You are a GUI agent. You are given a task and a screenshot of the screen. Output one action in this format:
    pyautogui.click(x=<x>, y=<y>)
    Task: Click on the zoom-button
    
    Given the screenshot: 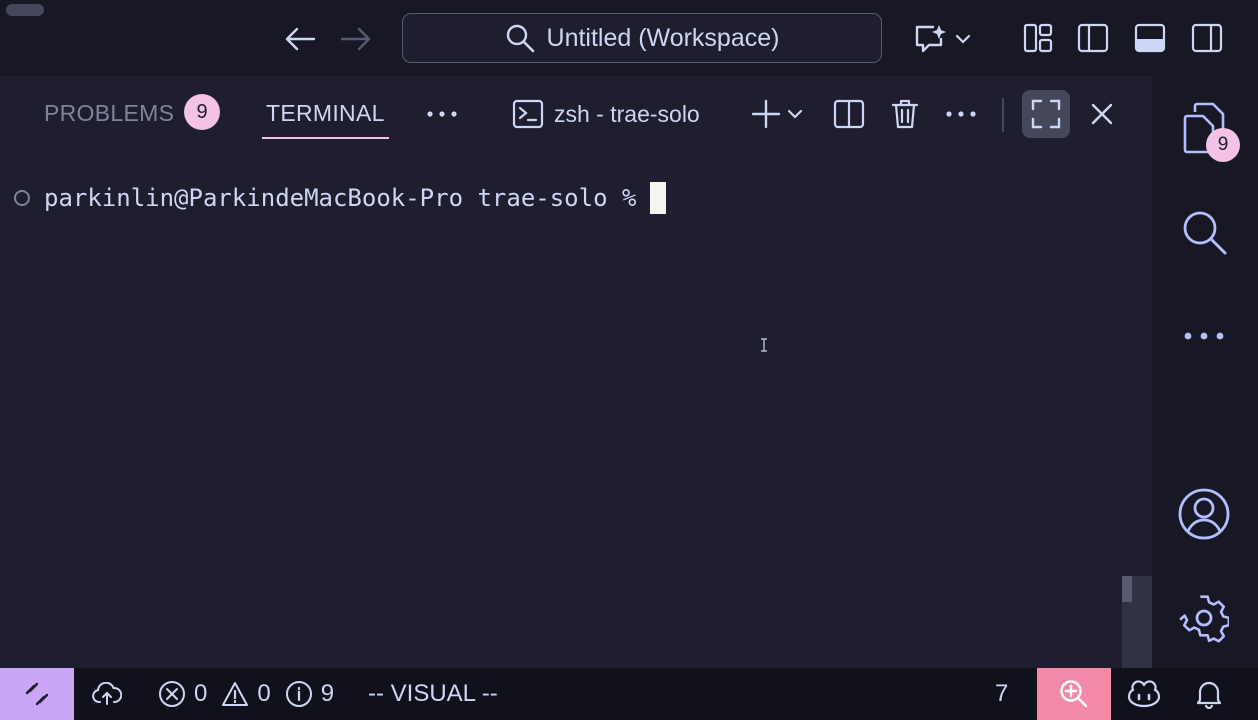 What is the action you would take?
    pyautogui.click(x=1074, y=694)
    